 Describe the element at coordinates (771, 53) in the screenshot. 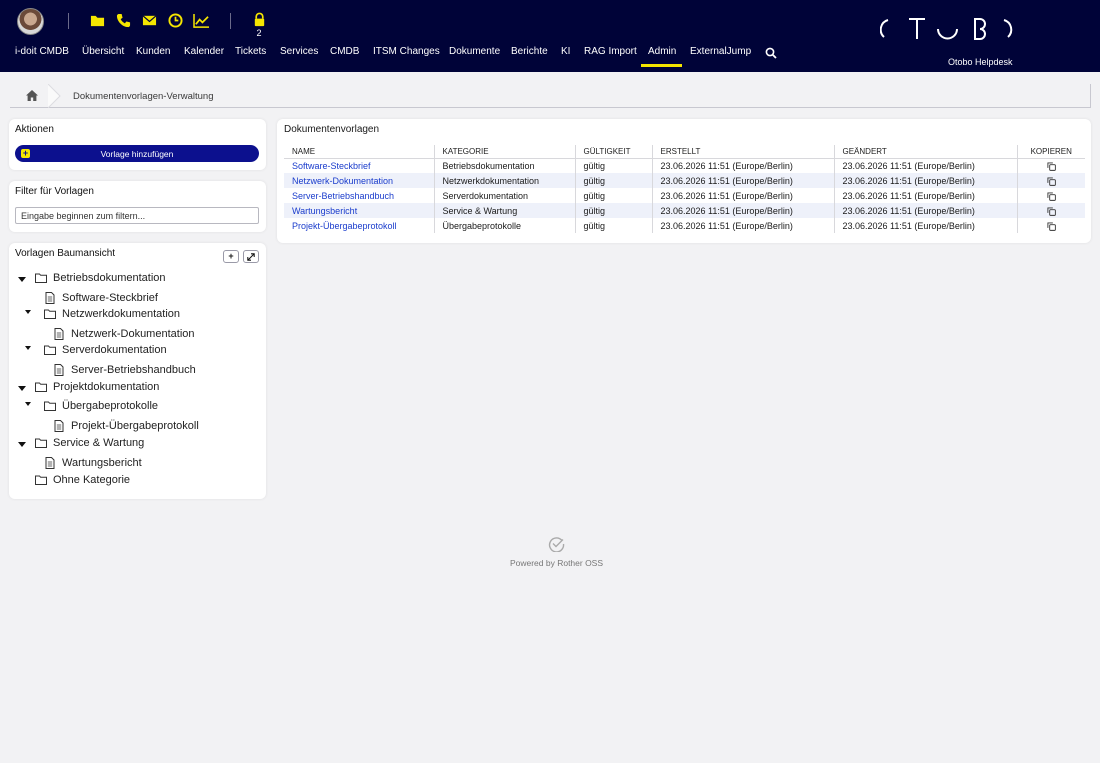

I see `search-icon` at that location.